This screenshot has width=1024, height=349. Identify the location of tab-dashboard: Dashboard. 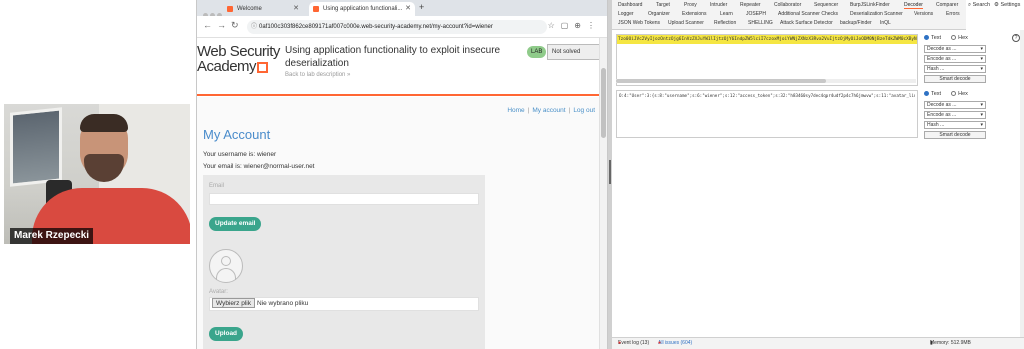
(630, 5).